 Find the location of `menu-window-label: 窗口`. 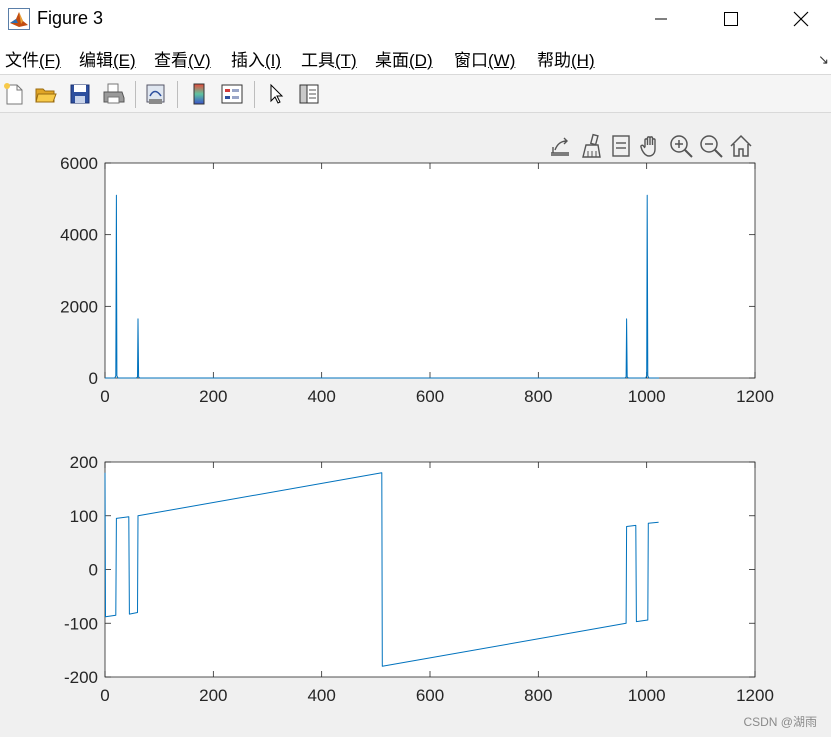

menu-window-label: 窗口 is located at coordinates (471, 60).